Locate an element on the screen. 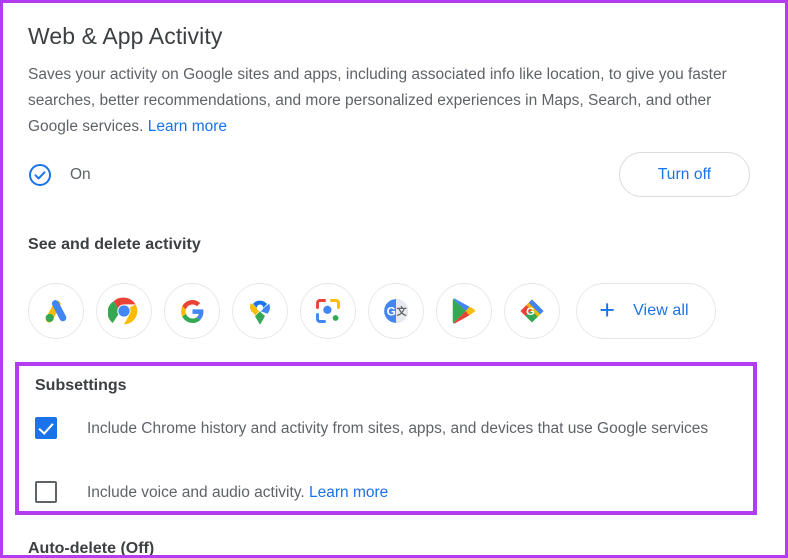 This screenshot has width=788, height=558. chrome-icon is located at coordinates (124, 311).